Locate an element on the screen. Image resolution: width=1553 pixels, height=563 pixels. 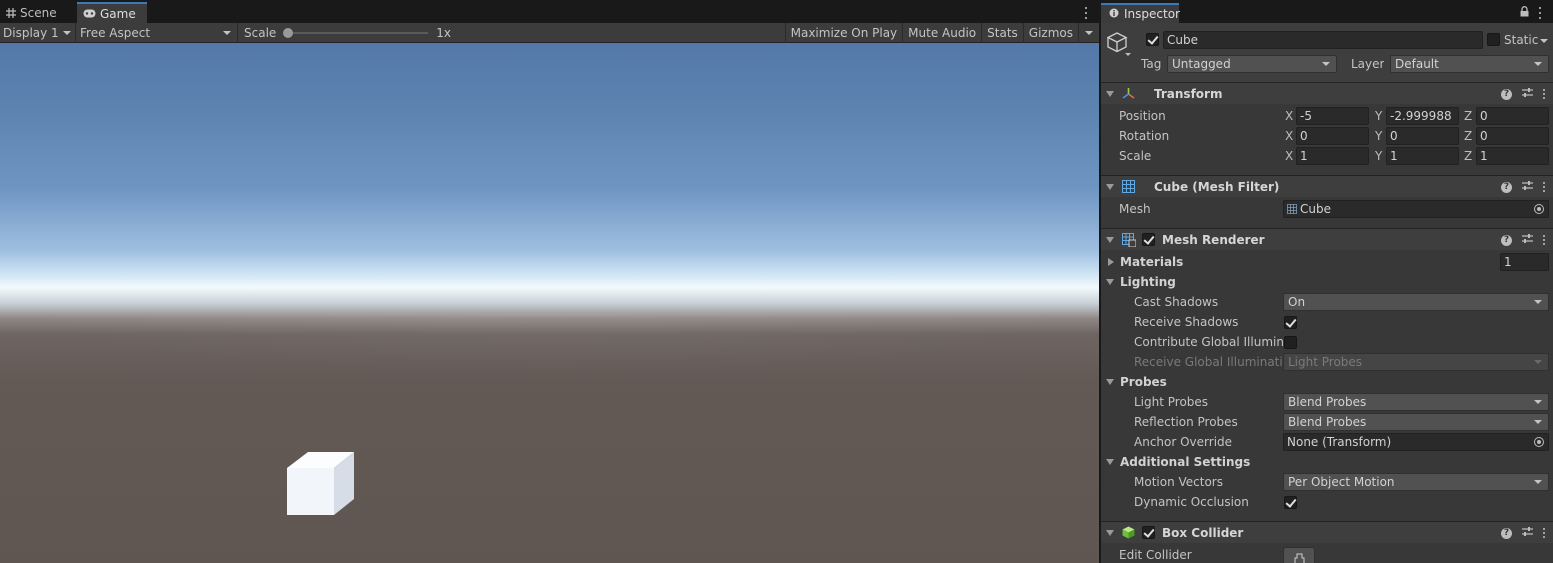
receive-shadows-checkbox is located at coordinates (1290, 322).